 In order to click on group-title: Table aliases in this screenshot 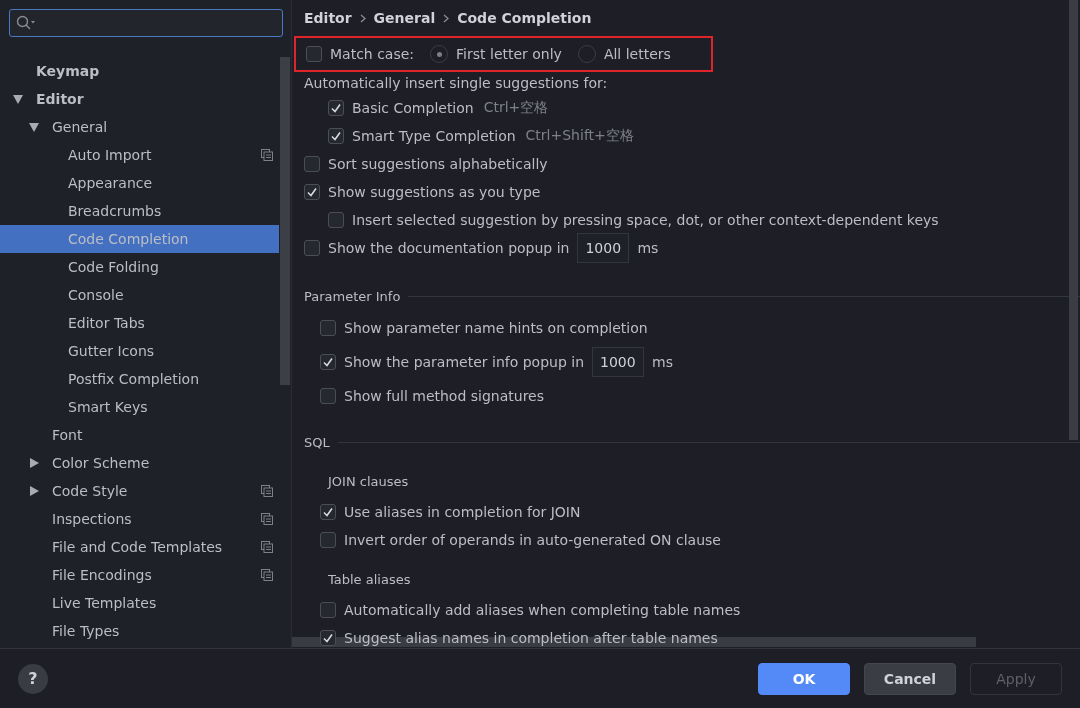, I will do `click(369, 579)`.